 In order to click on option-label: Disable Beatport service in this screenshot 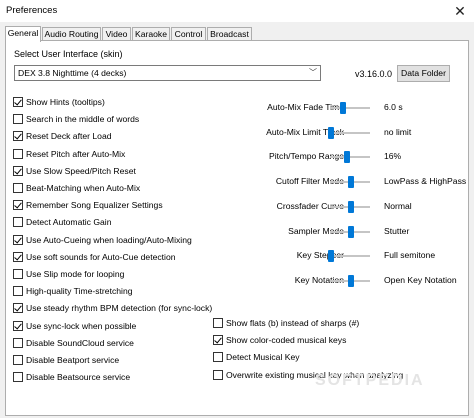, I will do `click(73, 360)`.